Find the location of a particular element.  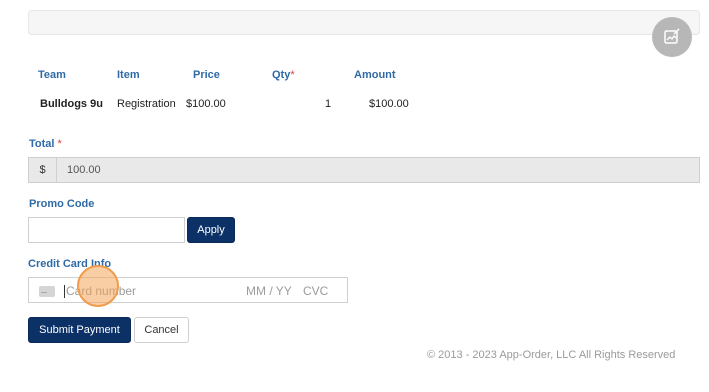

credit-card-icon is located at coordinates (47, 291).